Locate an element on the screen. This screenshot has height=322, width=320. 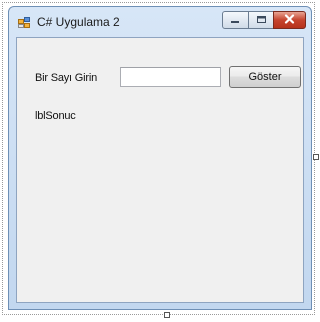
close-icon is located at coordinates (289, 20).